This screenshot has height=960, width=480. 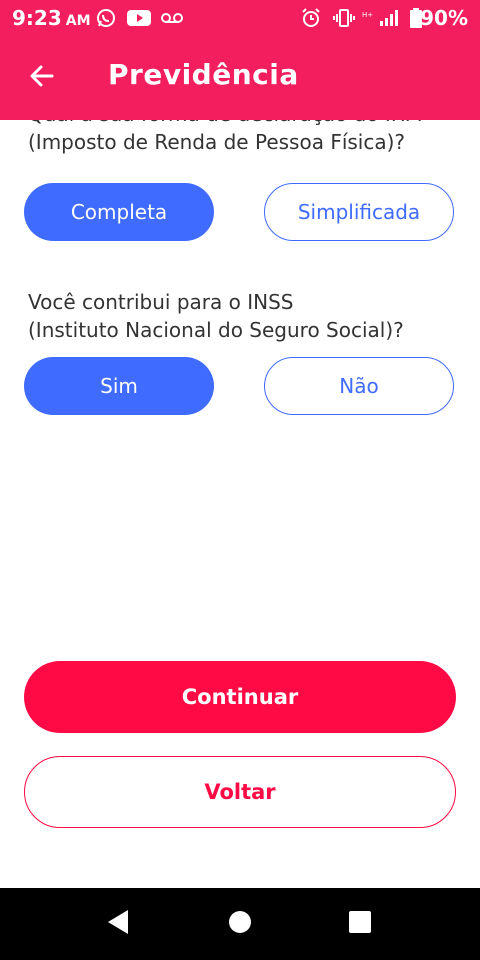 I want to click on arrow-left-icon, so click(x=42, y=78).